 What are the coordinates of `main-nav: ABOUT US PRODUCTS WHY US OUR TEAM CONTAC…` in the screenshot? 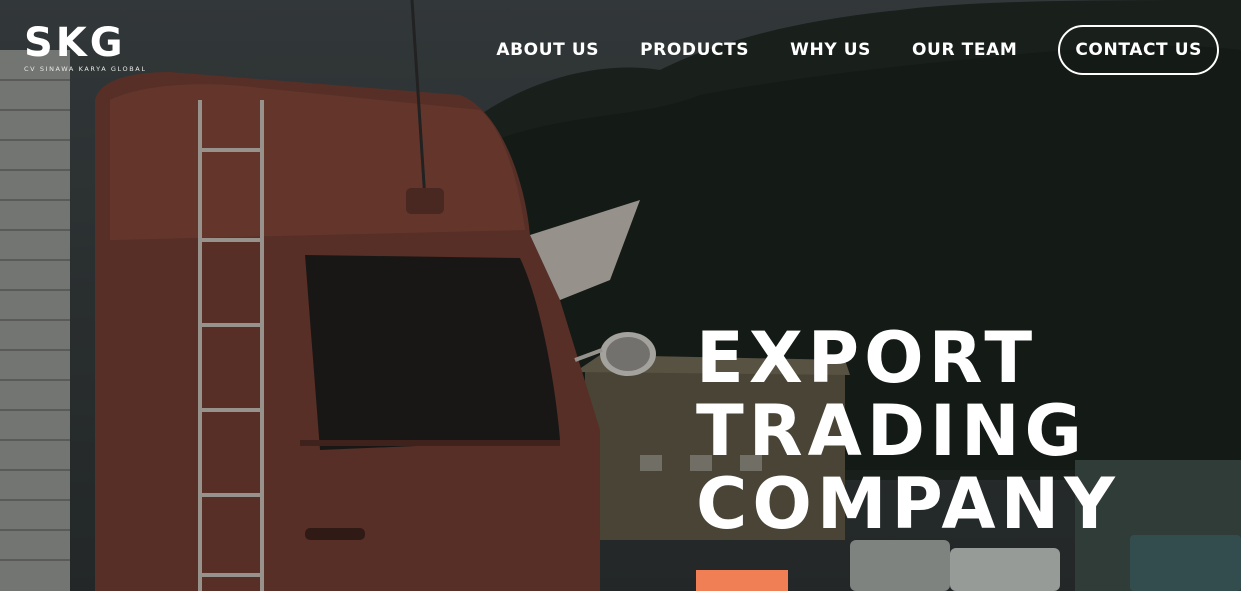 It's located at (857, 50).